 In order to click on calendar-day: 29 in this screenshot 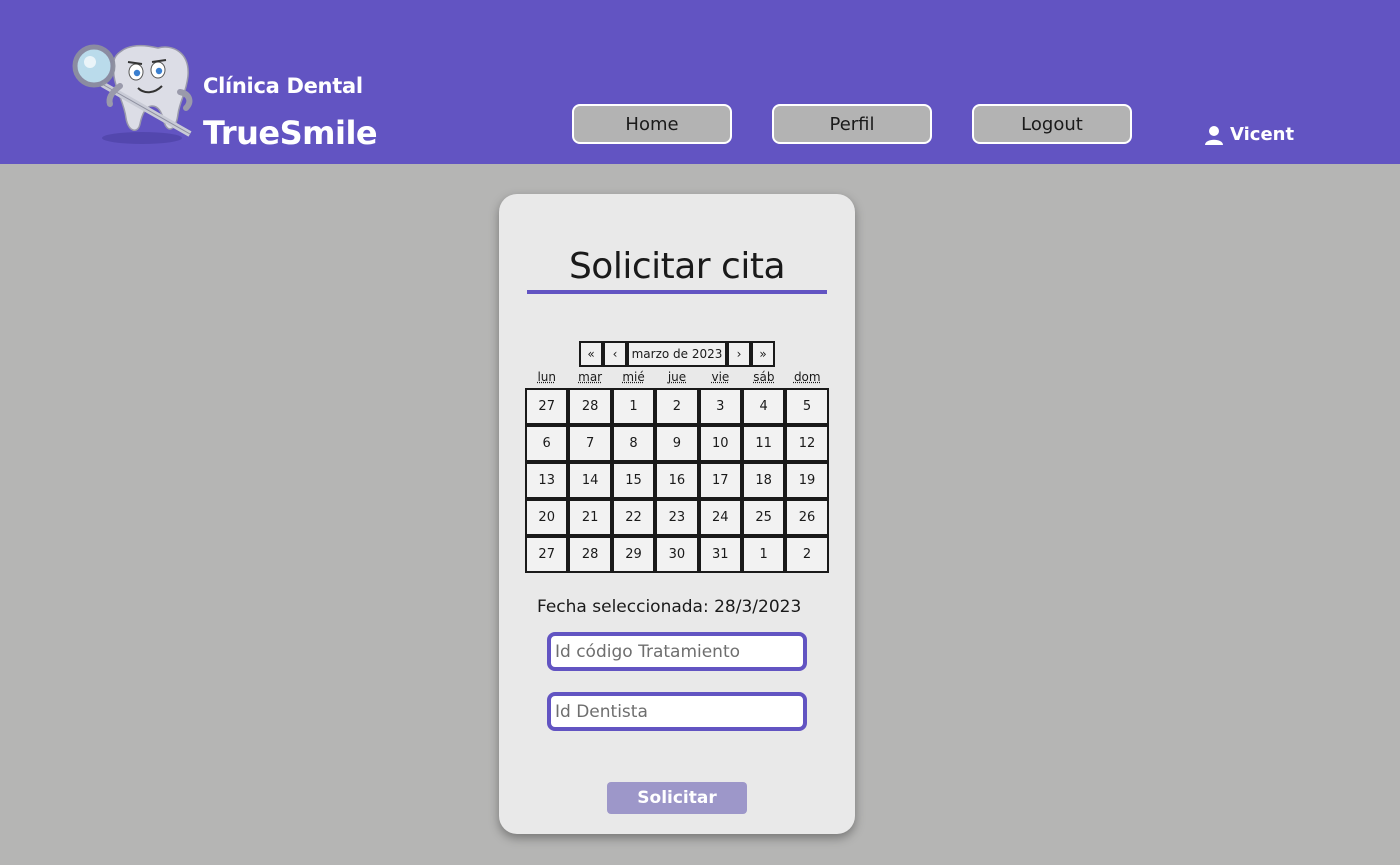, I will do `click(633, 554)`.